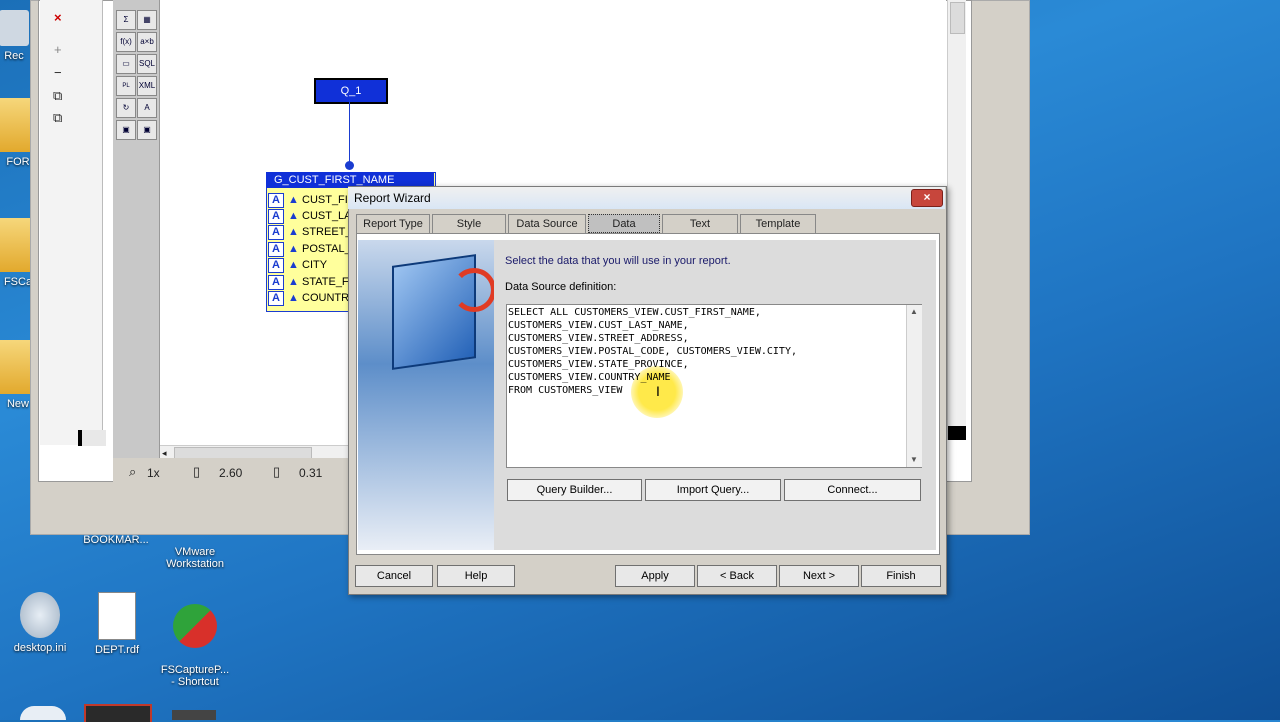 This screenshot has height=722, width=1280. What do you see at coordinates (126, 130) in the screenshot?
I see `data-link-tool-icon: ▣` at bounding box center [126, 130].